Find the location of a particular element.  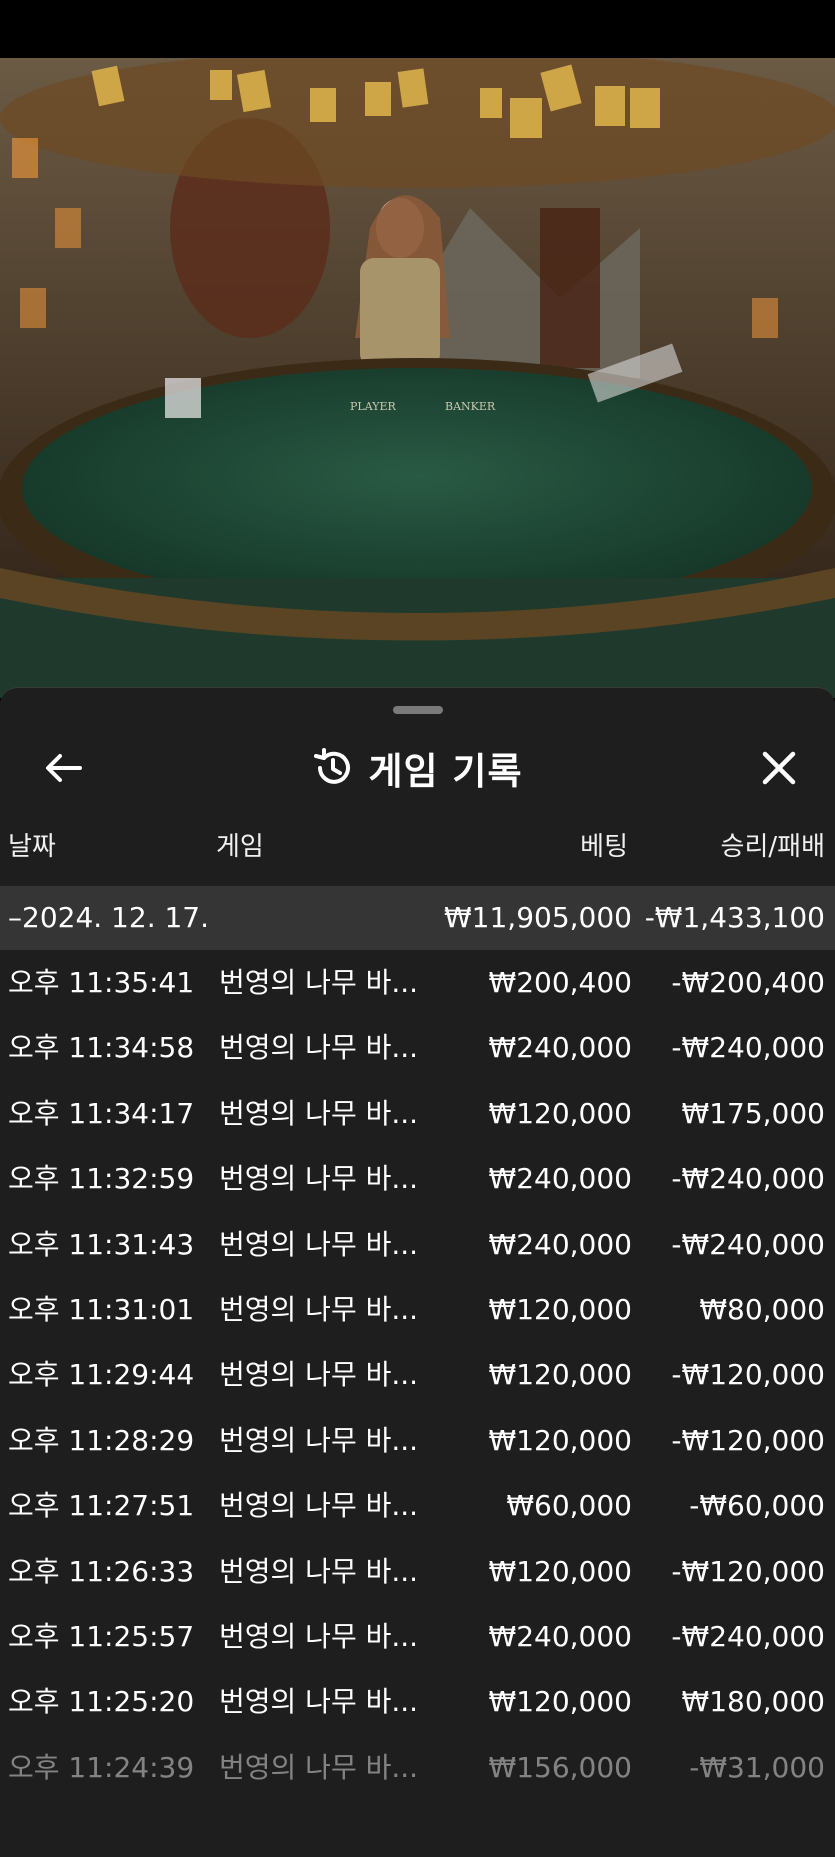

banker-label: BANKER is located at coordinates (470, 406).